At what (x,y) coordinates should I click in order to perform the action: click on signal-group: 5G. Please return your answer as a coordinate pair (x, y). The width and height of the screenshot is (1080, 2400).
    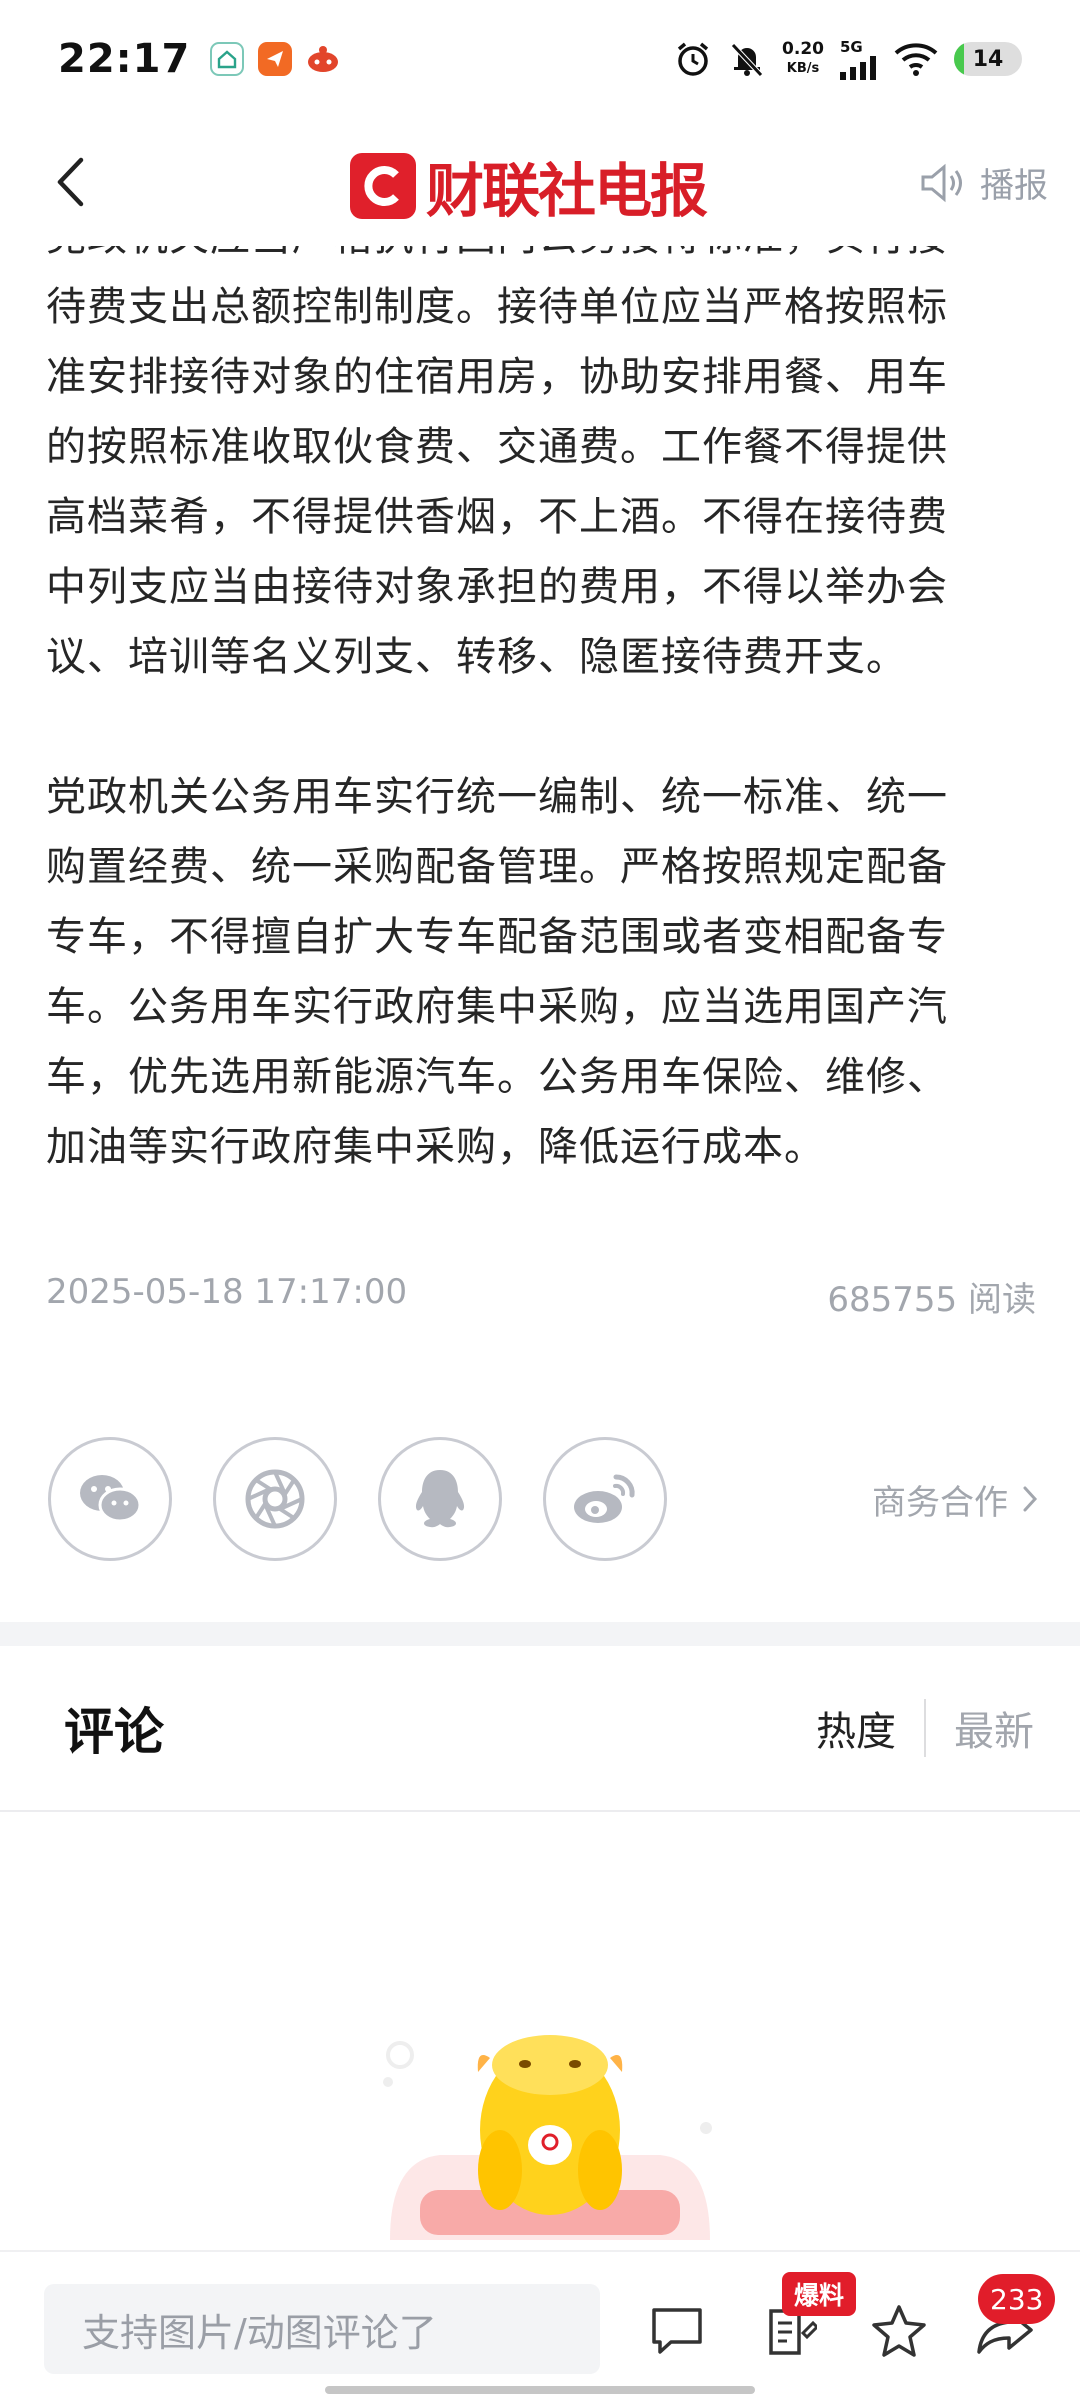
    Looking at the image, I should click on (859, 59).